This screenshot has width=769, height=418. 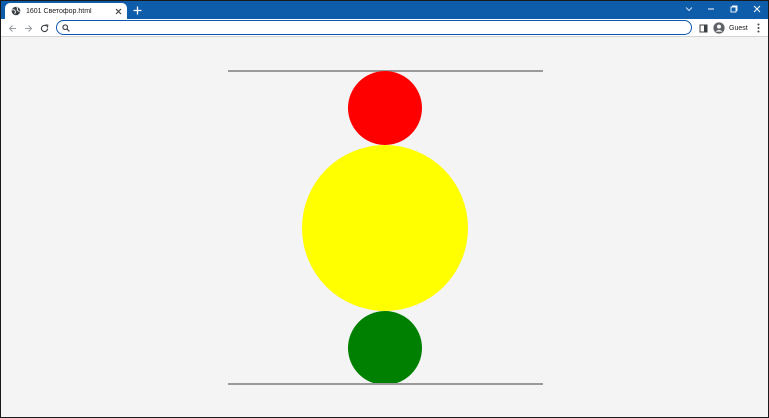 I want to click on profile-label: Guest, so click(x=738, y=28).